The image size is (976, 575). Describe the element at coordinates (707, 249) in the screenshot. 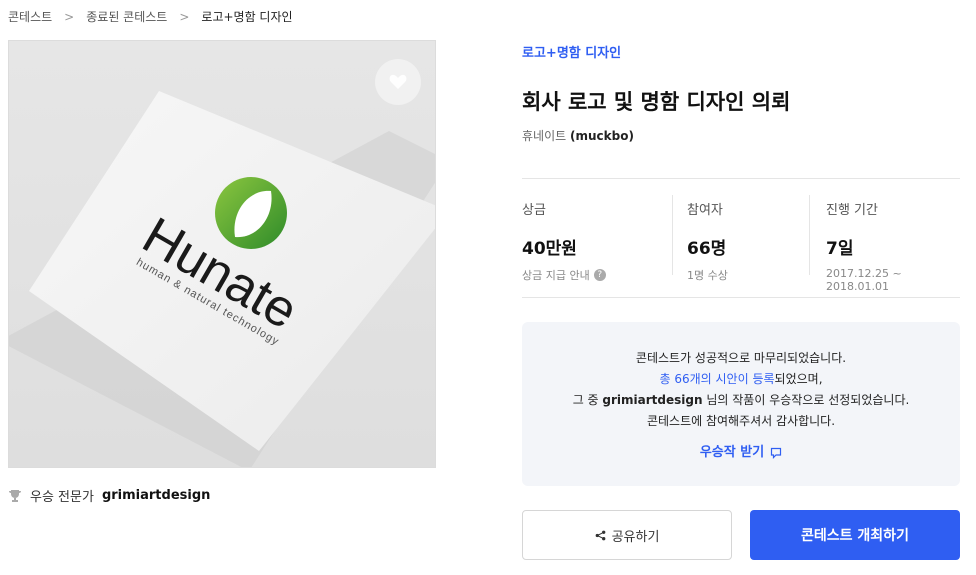

I see `stat-participants-value: 66명` at that location.